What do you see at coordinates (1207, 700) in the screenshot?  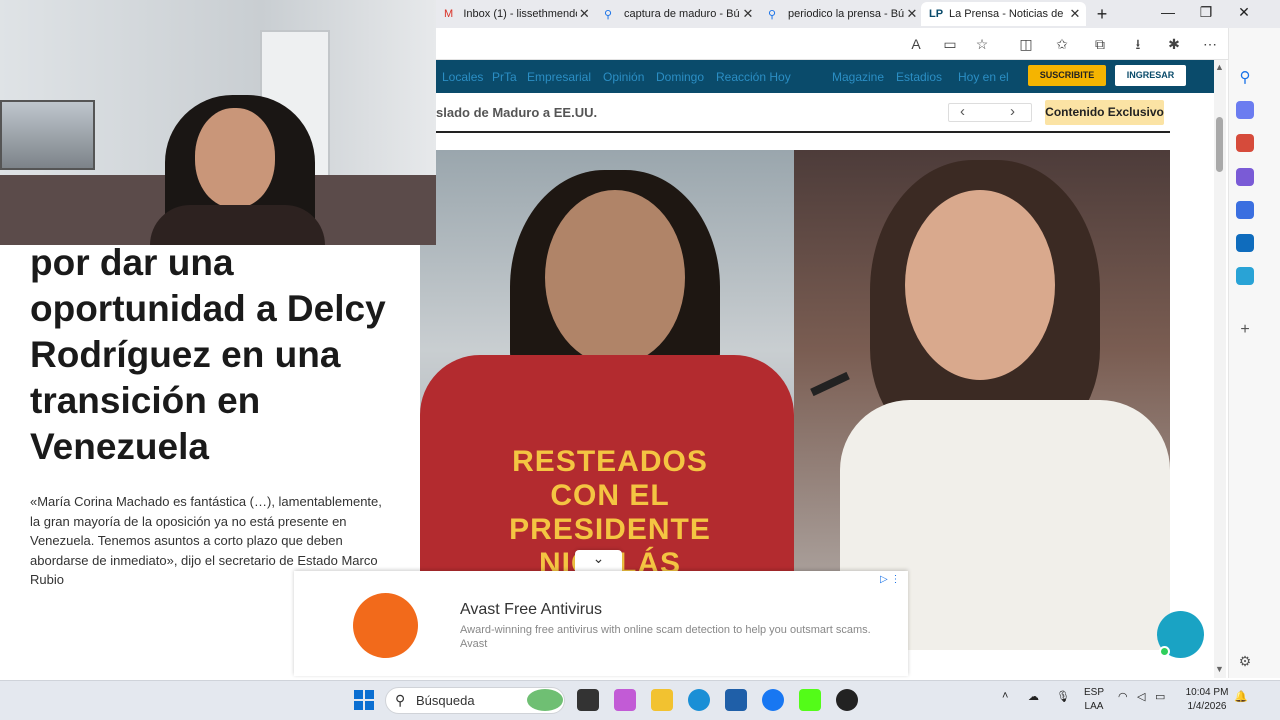 I see `taskbar-clock: 10:04 PM 1/4/2026` at bounding box center [1207, 700].